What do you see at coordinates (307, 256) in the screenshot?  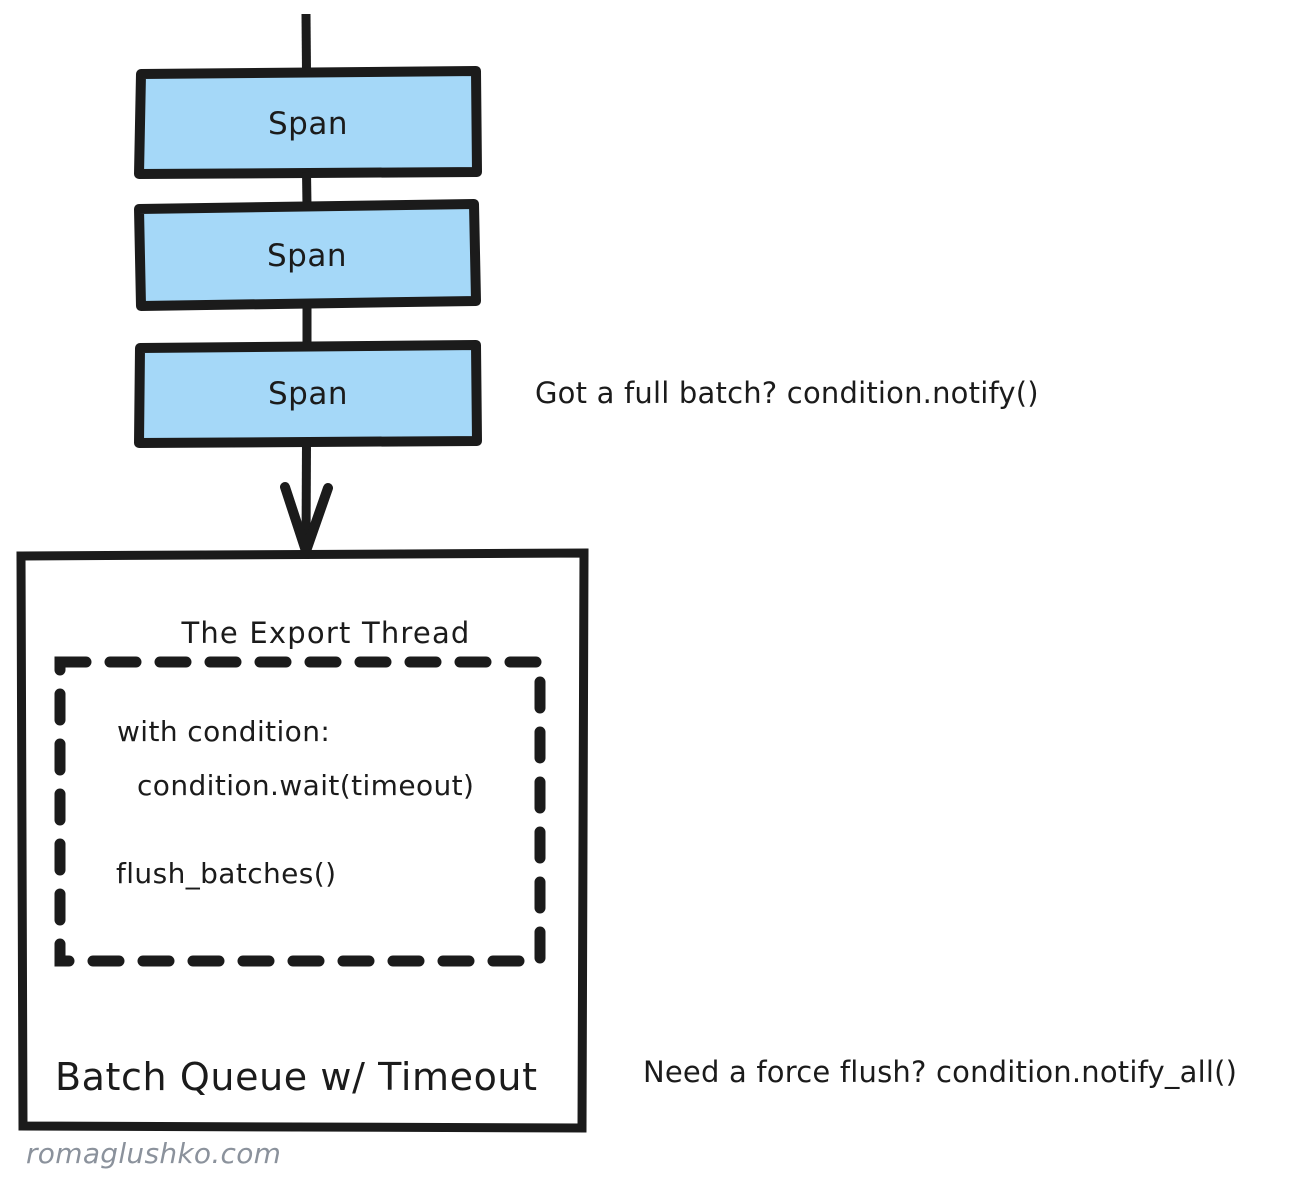 I see `span-label-2: Span` at bounding box center [307, 256].